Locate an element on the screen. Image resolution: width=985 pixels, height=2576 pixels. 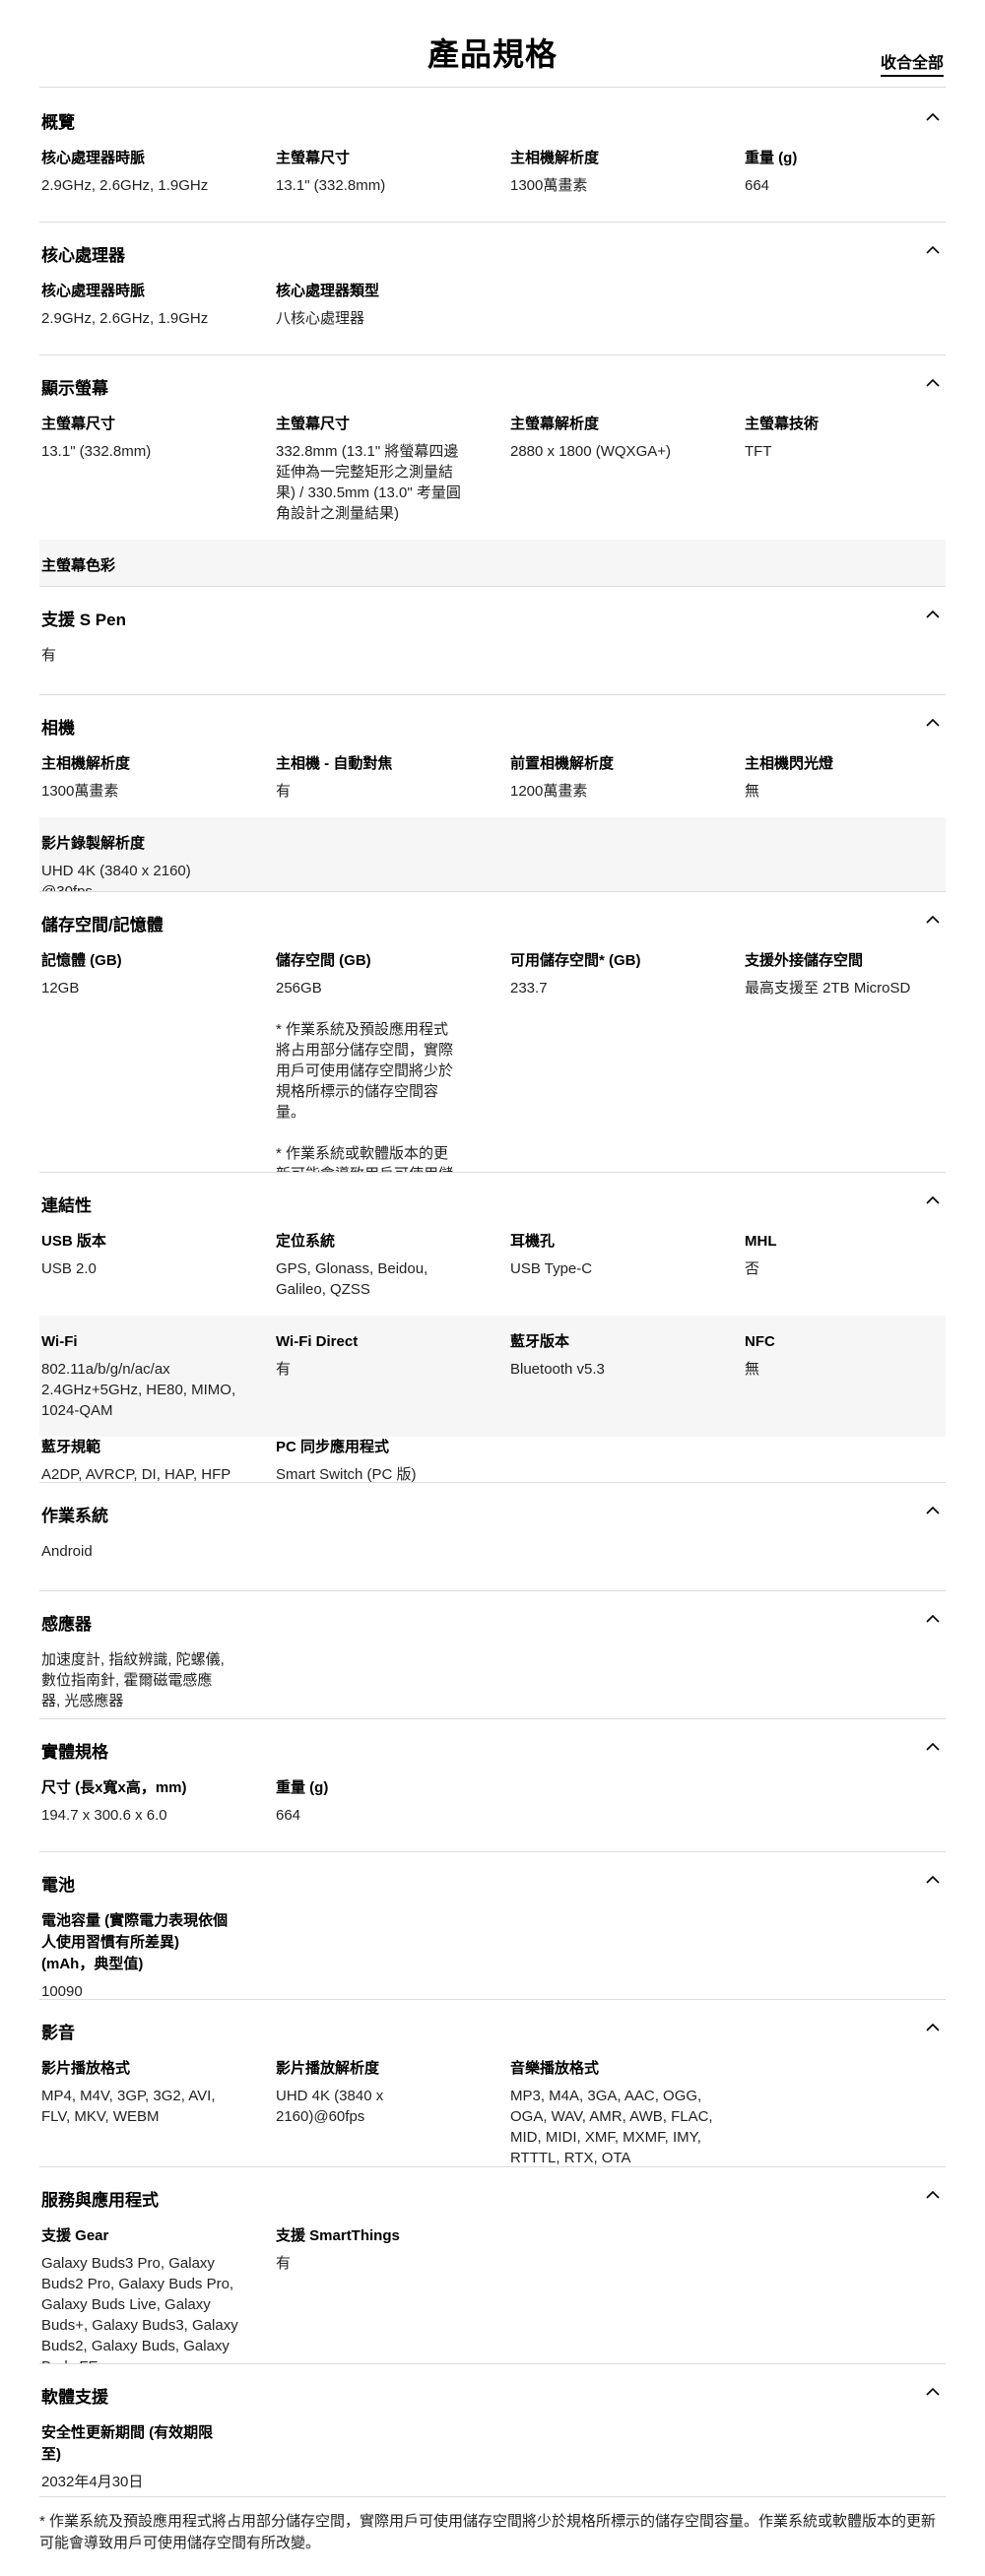
spec-item: USB 版本 USB 2.0 is located at coordinates (158, 1265).